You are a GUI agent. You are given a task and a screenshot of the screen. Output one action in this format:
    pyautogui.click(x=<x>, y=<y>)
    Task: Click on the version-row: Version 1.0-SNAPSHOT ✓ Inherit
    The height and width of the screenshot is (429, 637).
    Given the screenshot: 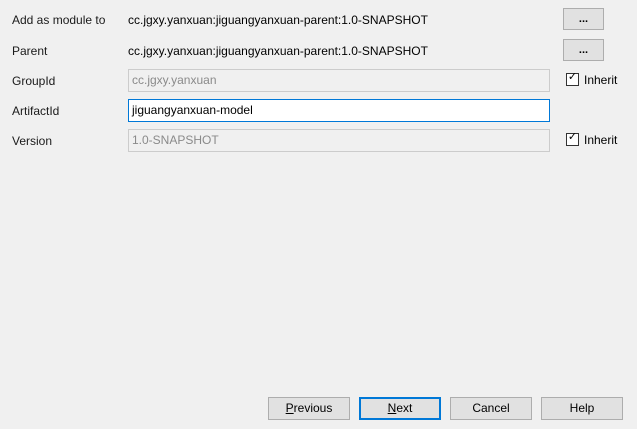 What is the action you would take?
    pyautogui.click(x=318, y=141)
    